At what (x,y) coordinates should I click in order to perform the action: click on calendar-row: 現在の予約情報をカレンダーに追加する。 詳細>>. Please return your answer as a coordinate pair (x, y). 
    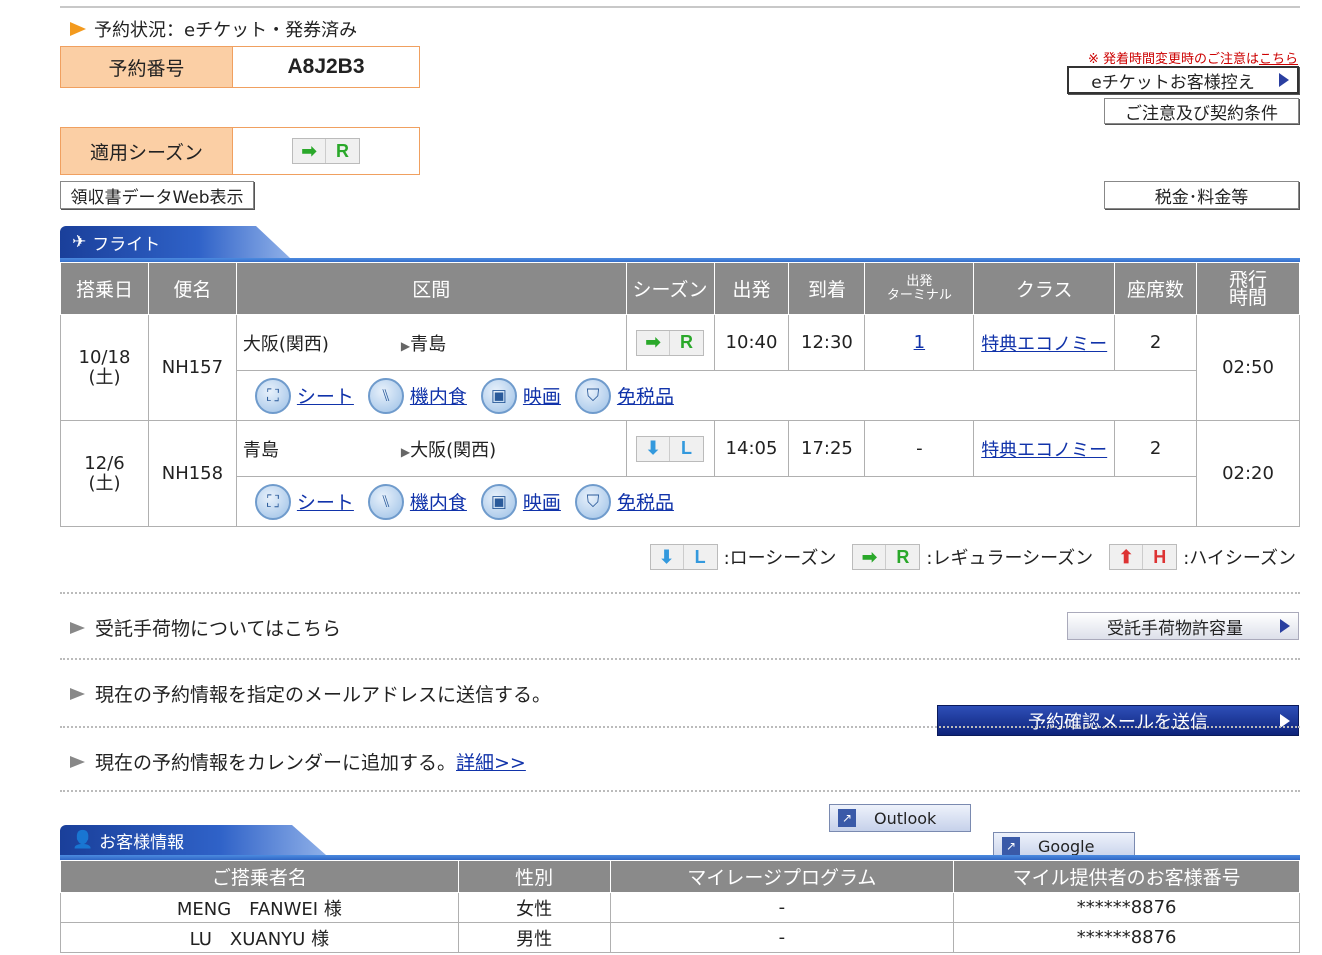
    Looking at the image, I should click on (298, 761).